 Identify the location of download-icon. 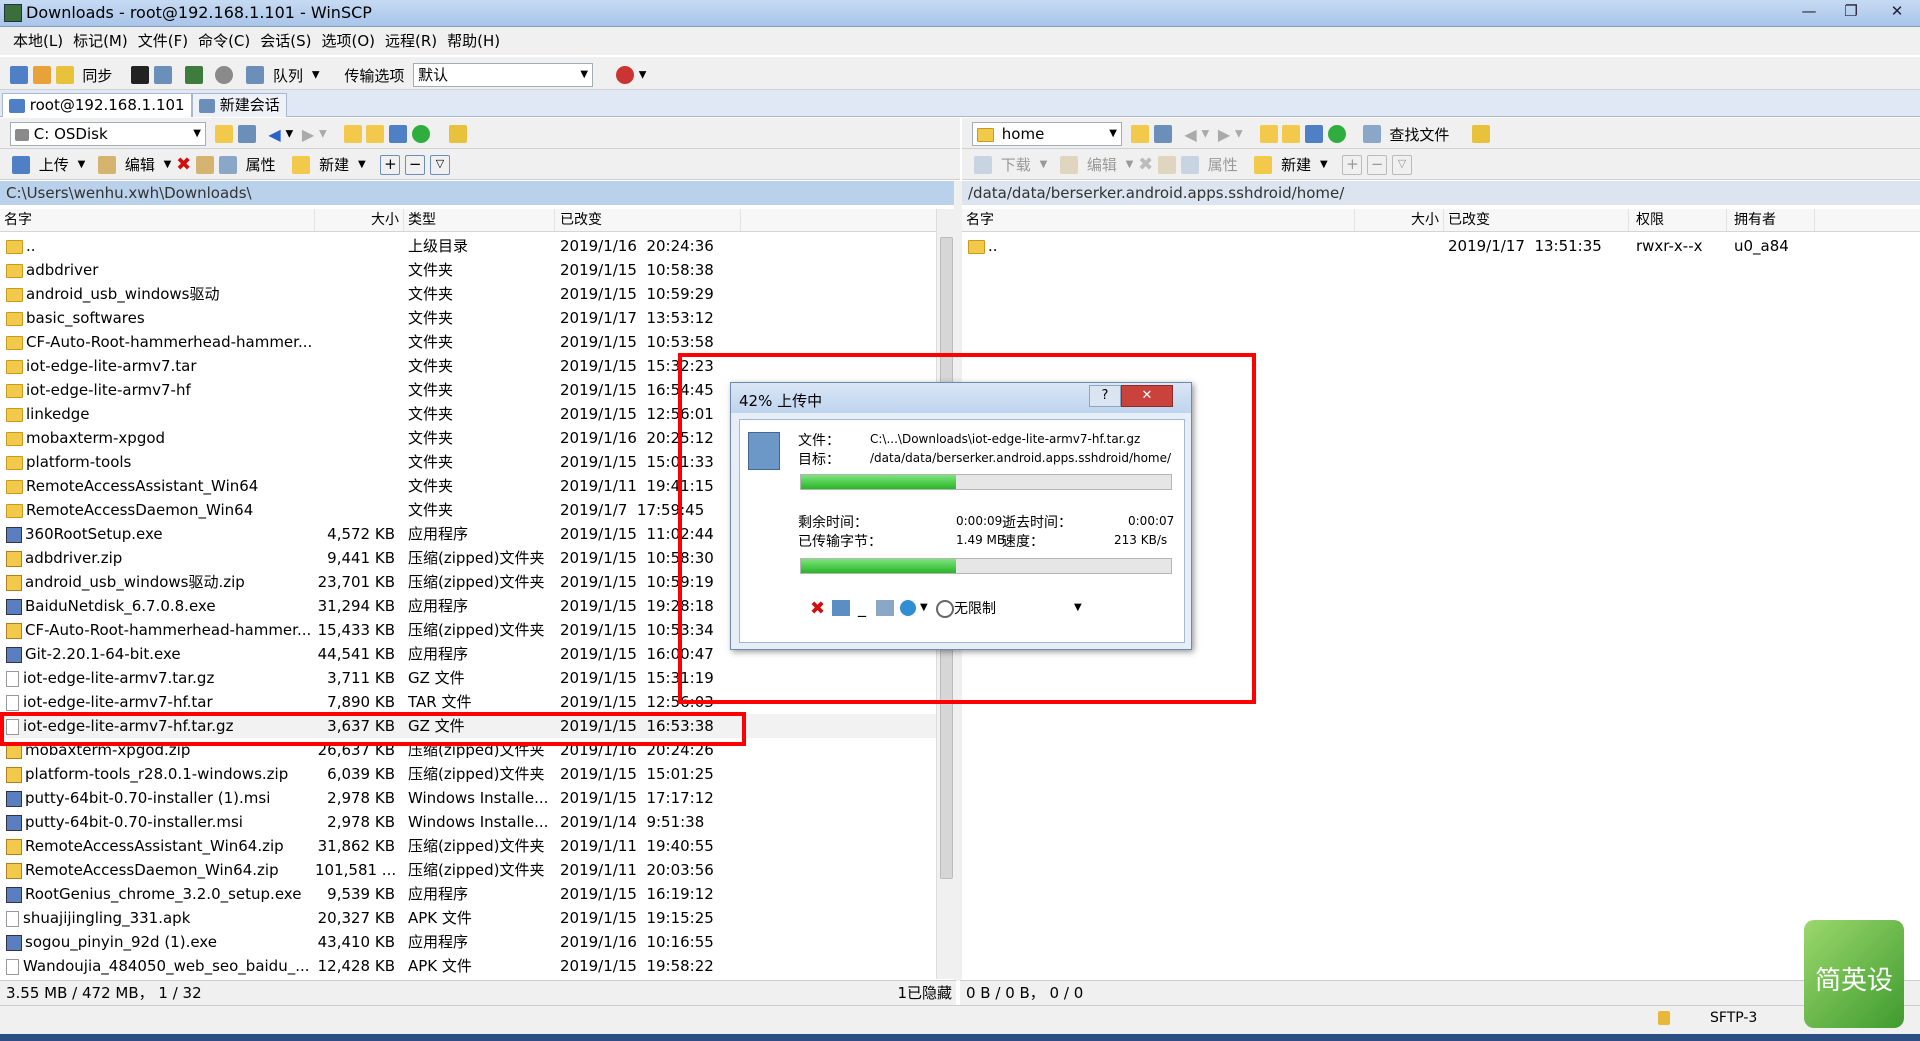
(983, 164).